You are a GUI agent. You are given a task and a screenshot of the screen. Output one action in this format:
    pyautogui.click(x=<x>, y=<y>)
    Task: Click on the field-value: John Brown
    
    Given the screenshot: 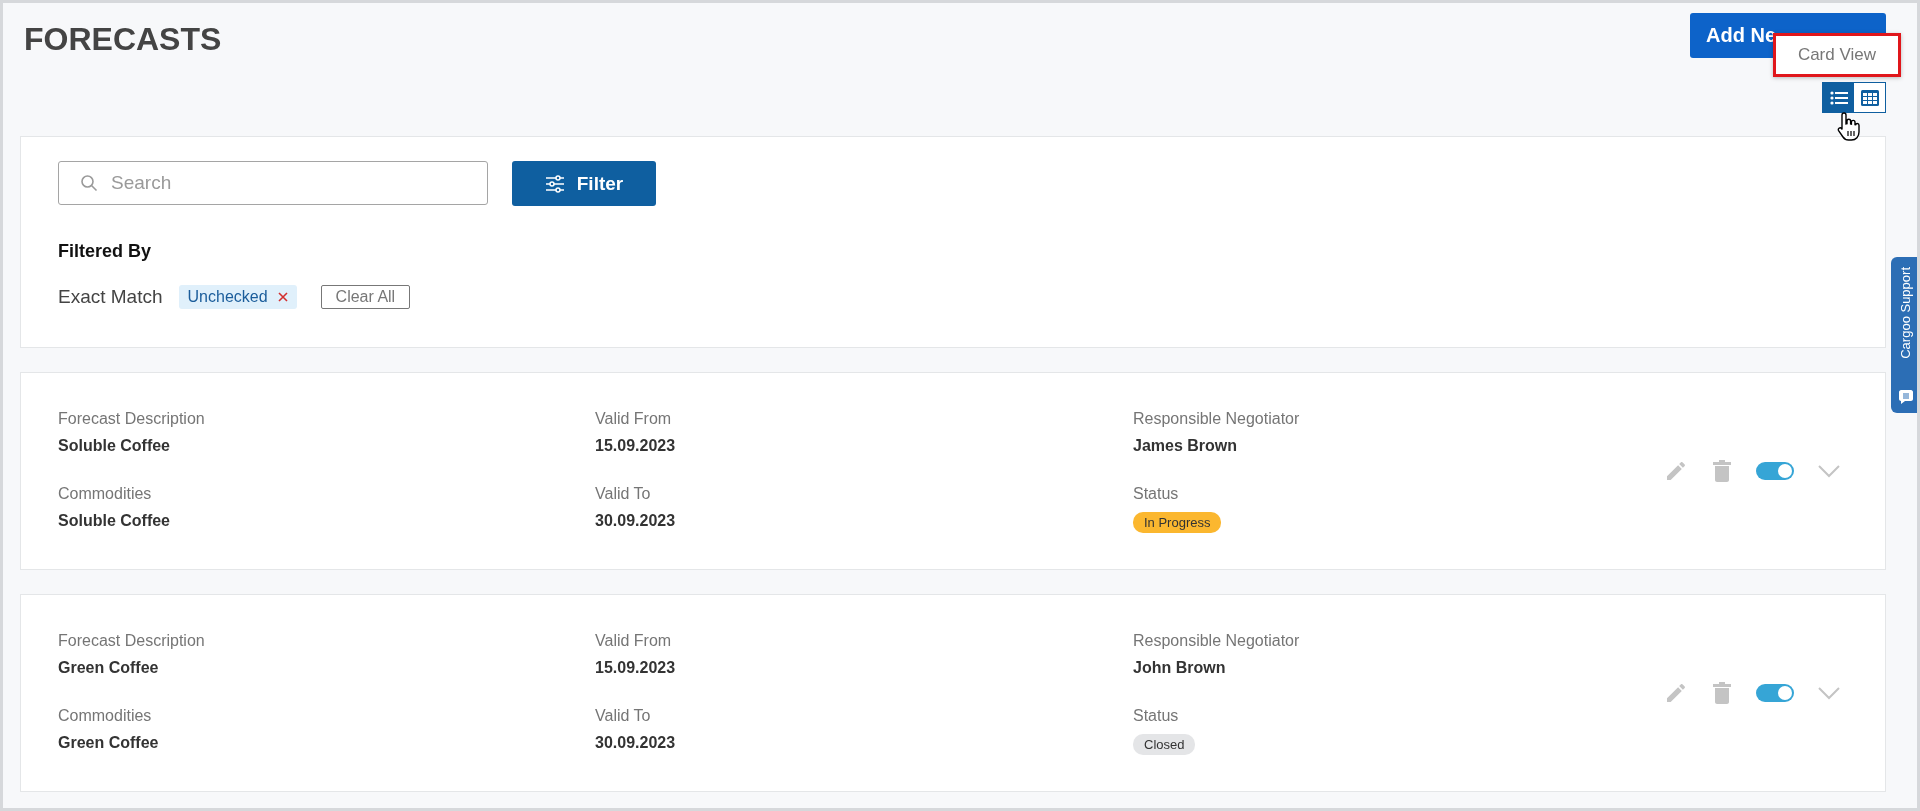 What is the action you would take?
    pyautogui.click(x=1180, y=667)
    